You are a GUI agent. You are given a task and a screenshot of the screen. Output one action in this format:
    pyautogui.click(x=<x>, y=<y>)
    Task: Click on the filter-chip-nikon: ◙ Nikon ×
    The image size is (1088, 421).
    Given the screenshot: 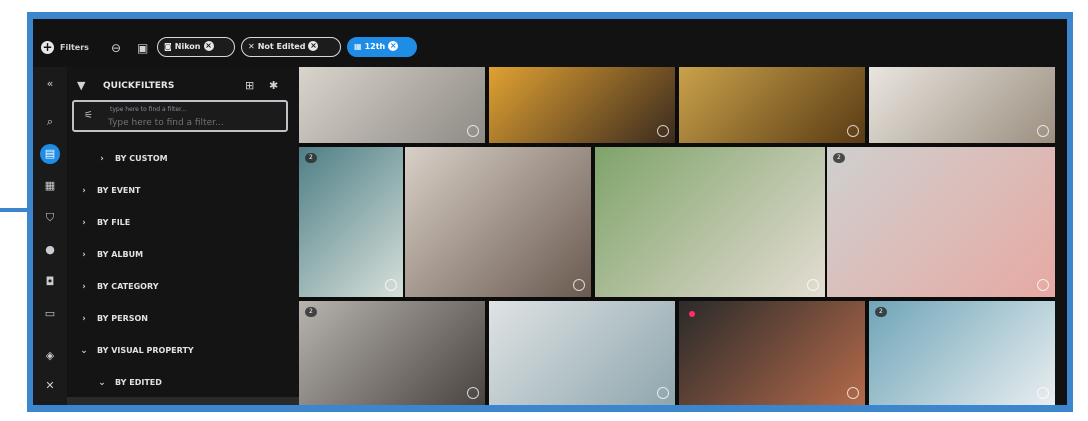 What is the action you would take?
    pyautogui.click(x=196, y=47)
    